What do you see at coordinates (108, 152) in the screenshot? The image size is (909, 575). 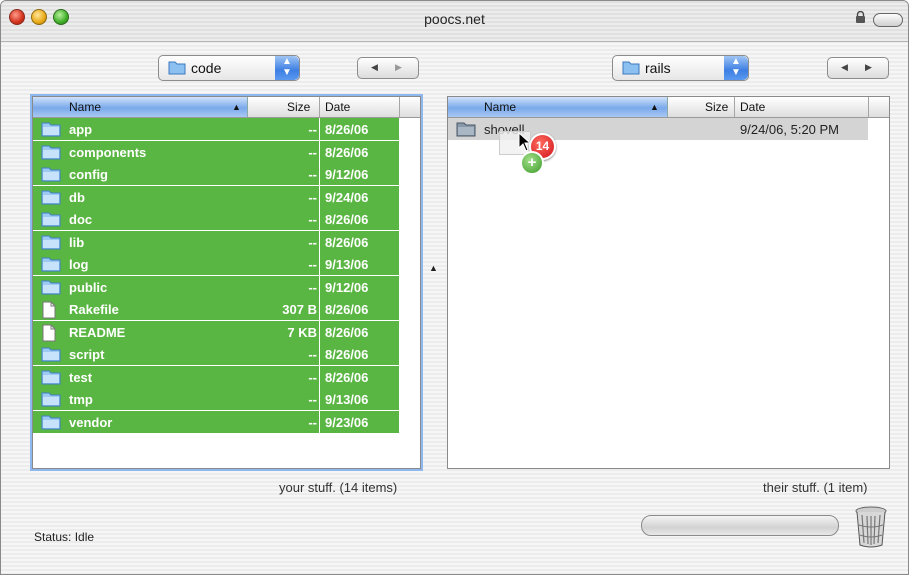 I see `file-name: components` at bounding box center [108, 152].